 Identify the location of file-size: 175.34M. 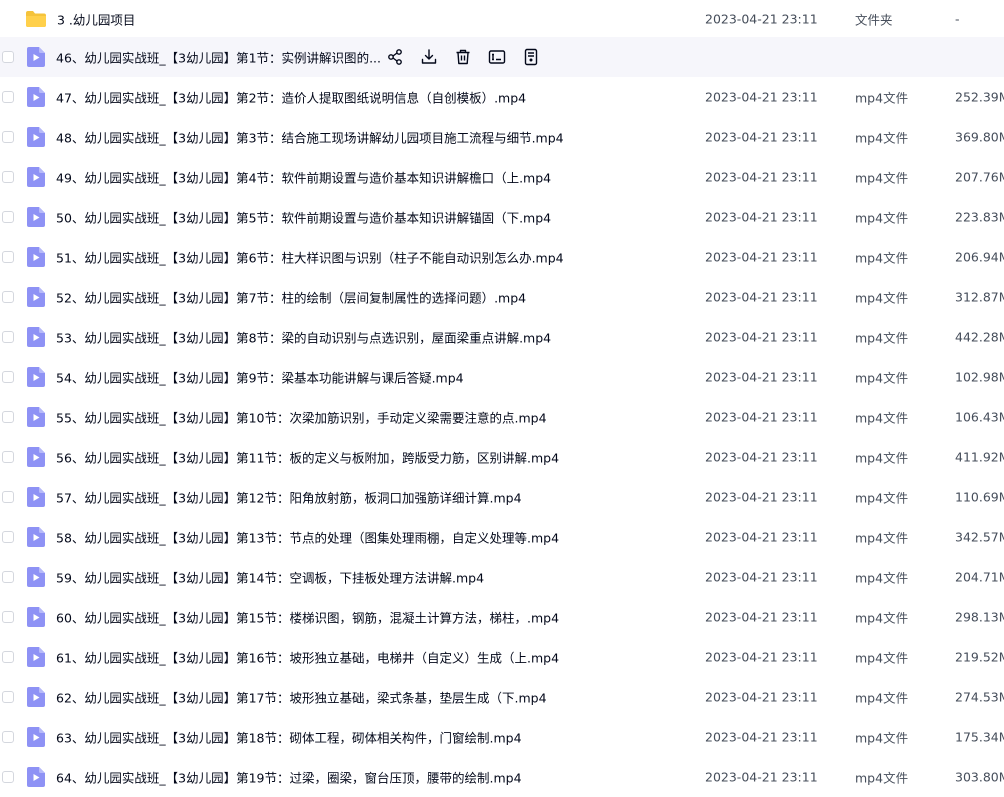
(979, 737).